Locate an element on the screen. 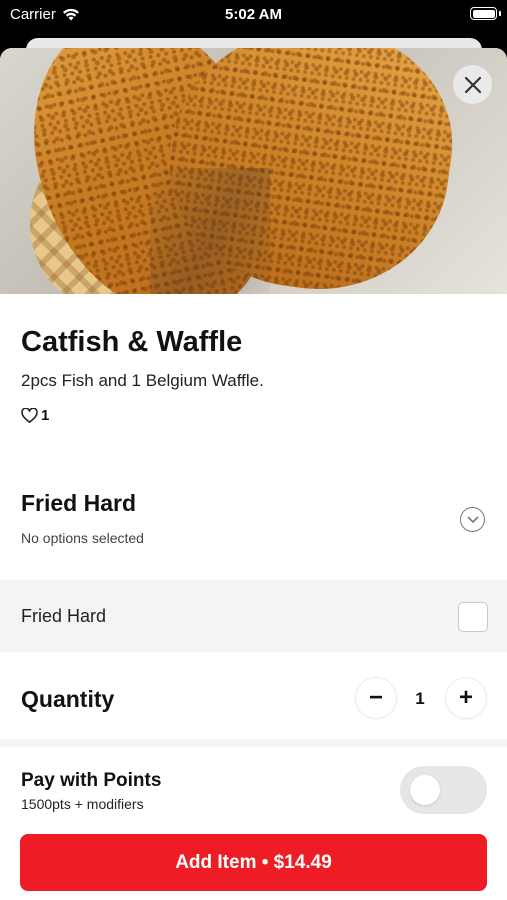 This screenshot has height=900, width=507. close-button is located at coordinates (472, 84).